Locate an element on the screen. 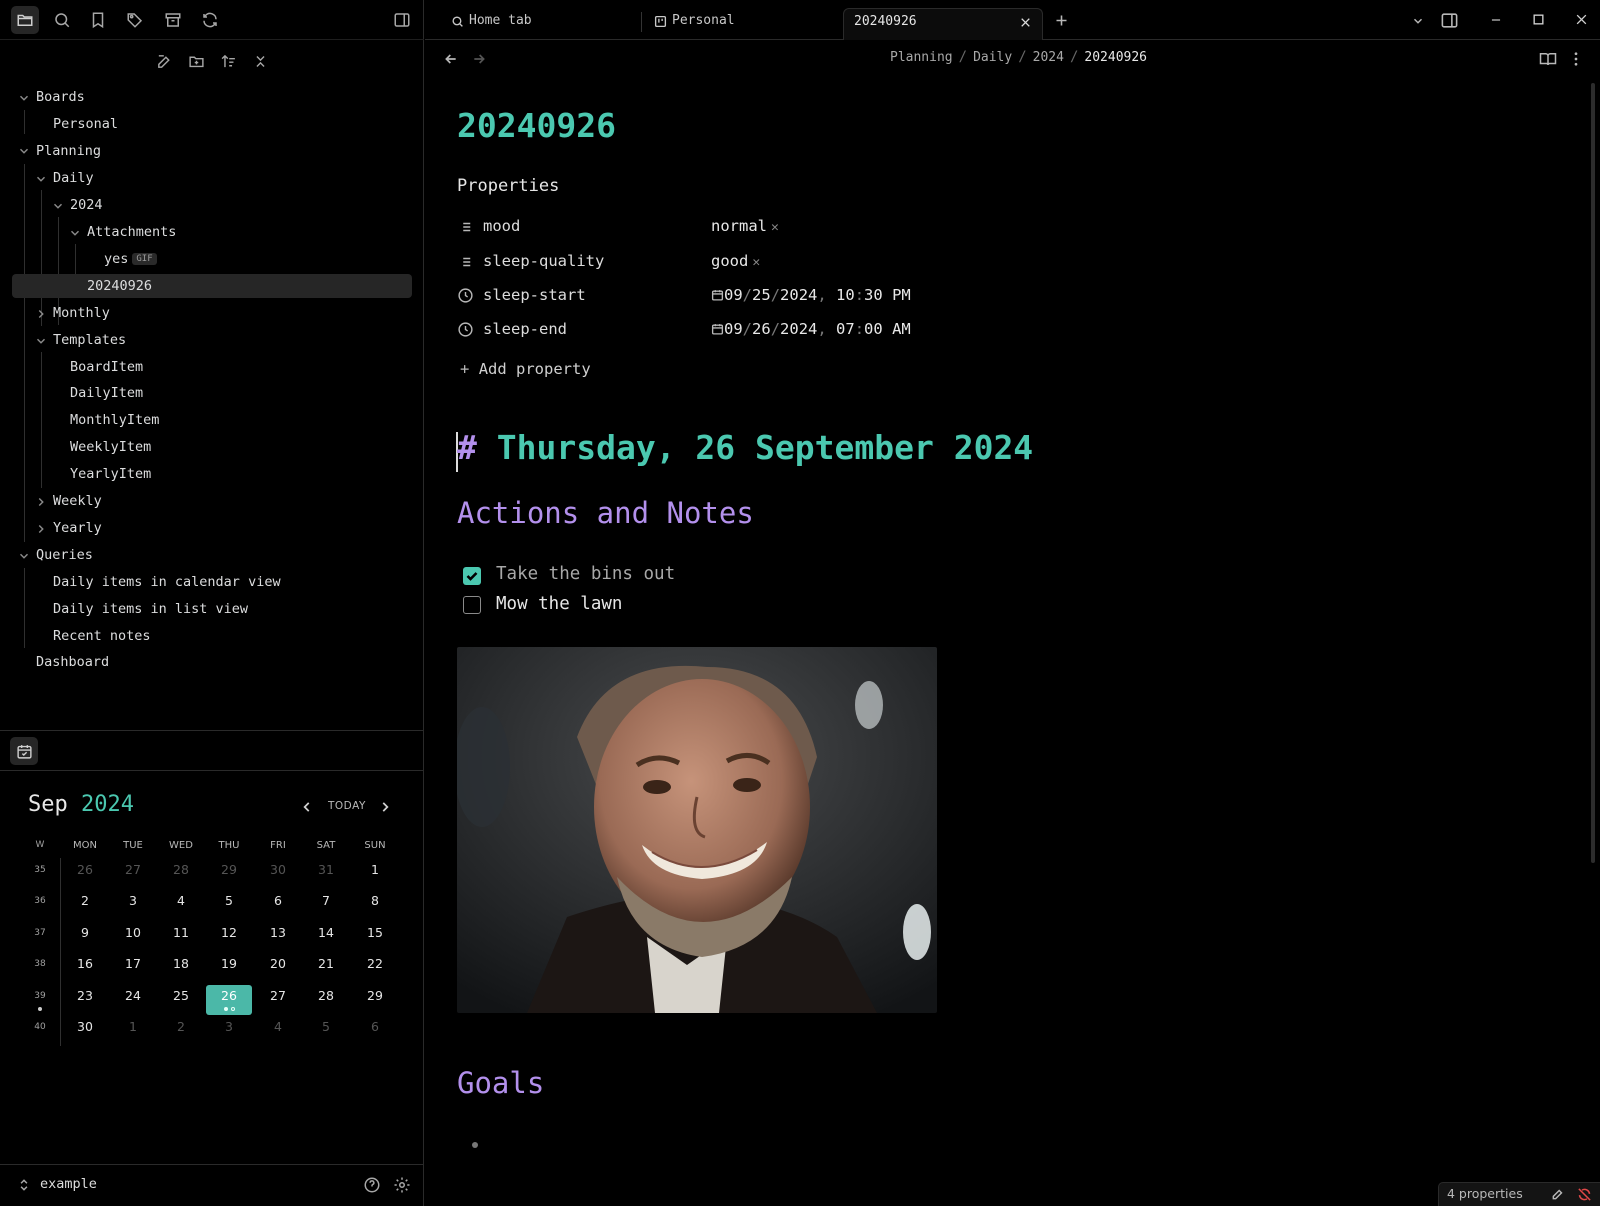 This screenshot has height=1206, width=1600. file-daily-calendar-query: Daily items in calendar view is located at coordinates (167, 582).